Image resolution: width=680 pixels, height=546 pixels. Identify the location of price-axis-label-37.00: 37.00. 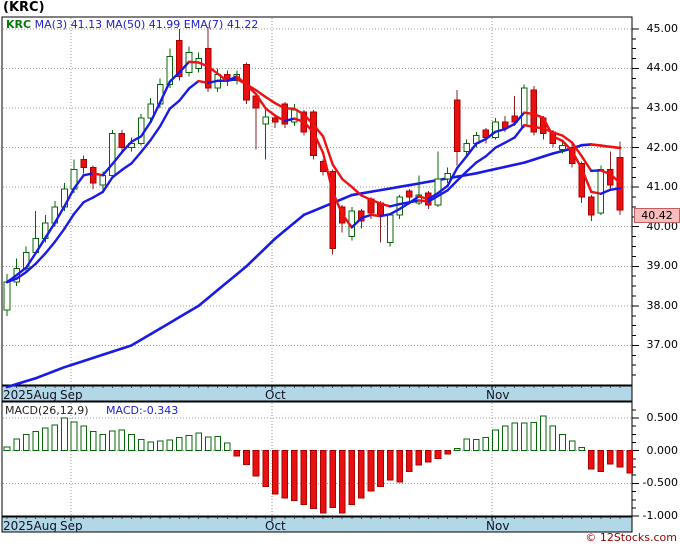
(662, 345).